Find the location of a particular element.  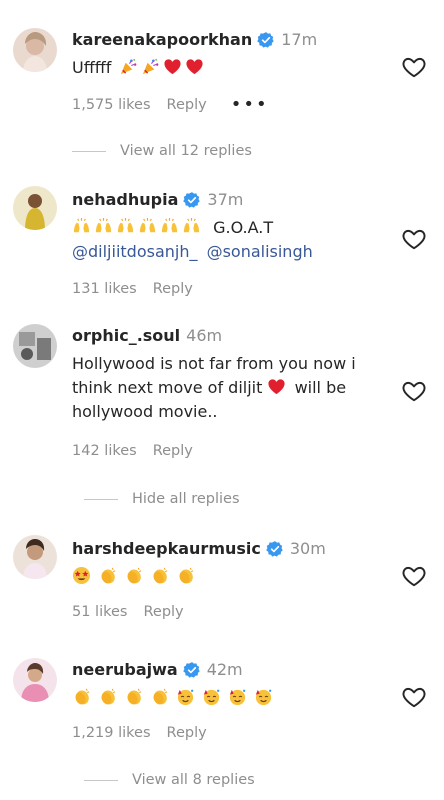

hide-replies-button: Hide all replies is located at coordinates (162, 499).